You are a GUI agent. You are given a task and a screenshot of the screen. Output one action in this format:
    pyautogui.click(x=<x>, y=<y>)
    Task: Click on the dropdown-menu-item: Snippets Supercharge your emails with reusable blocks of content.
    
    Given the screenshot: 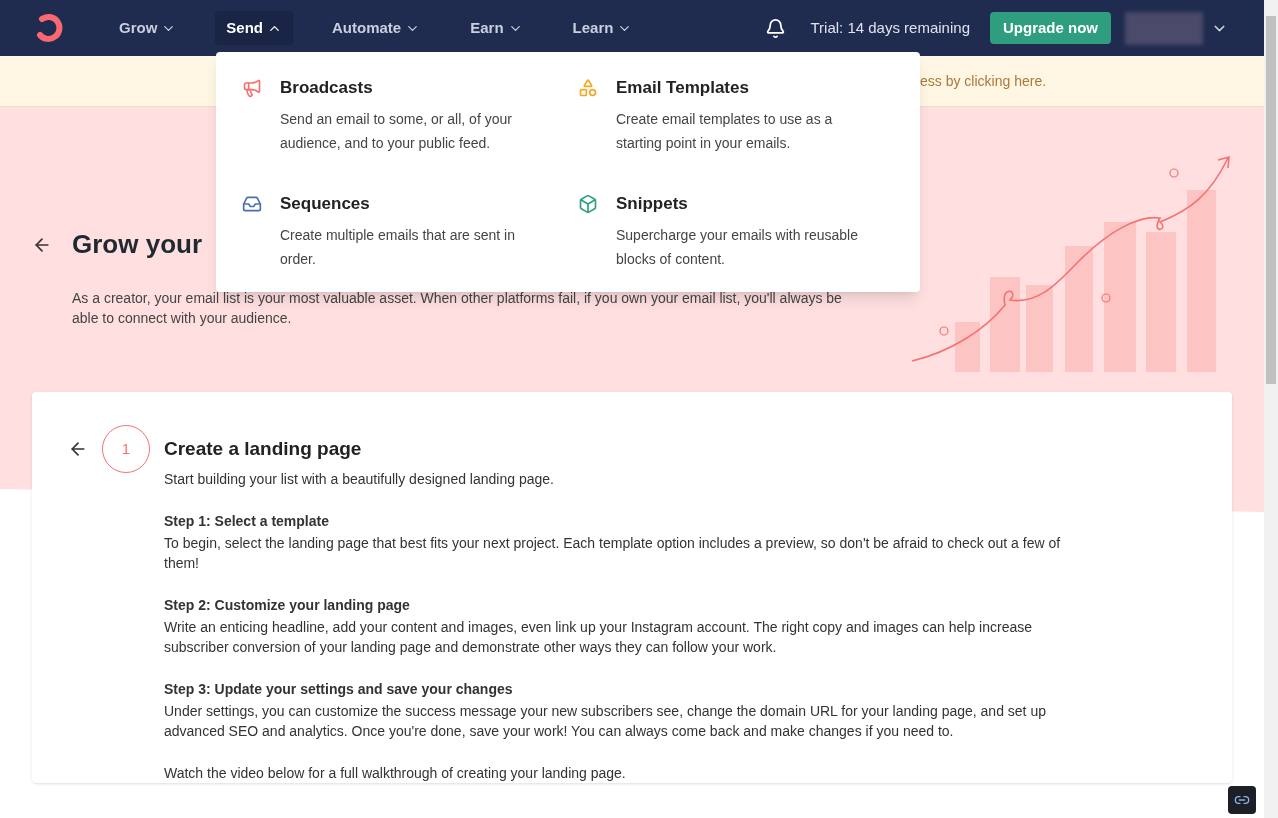 What is the action you would take?
    pyautogui.click(x=736, y=242)
    